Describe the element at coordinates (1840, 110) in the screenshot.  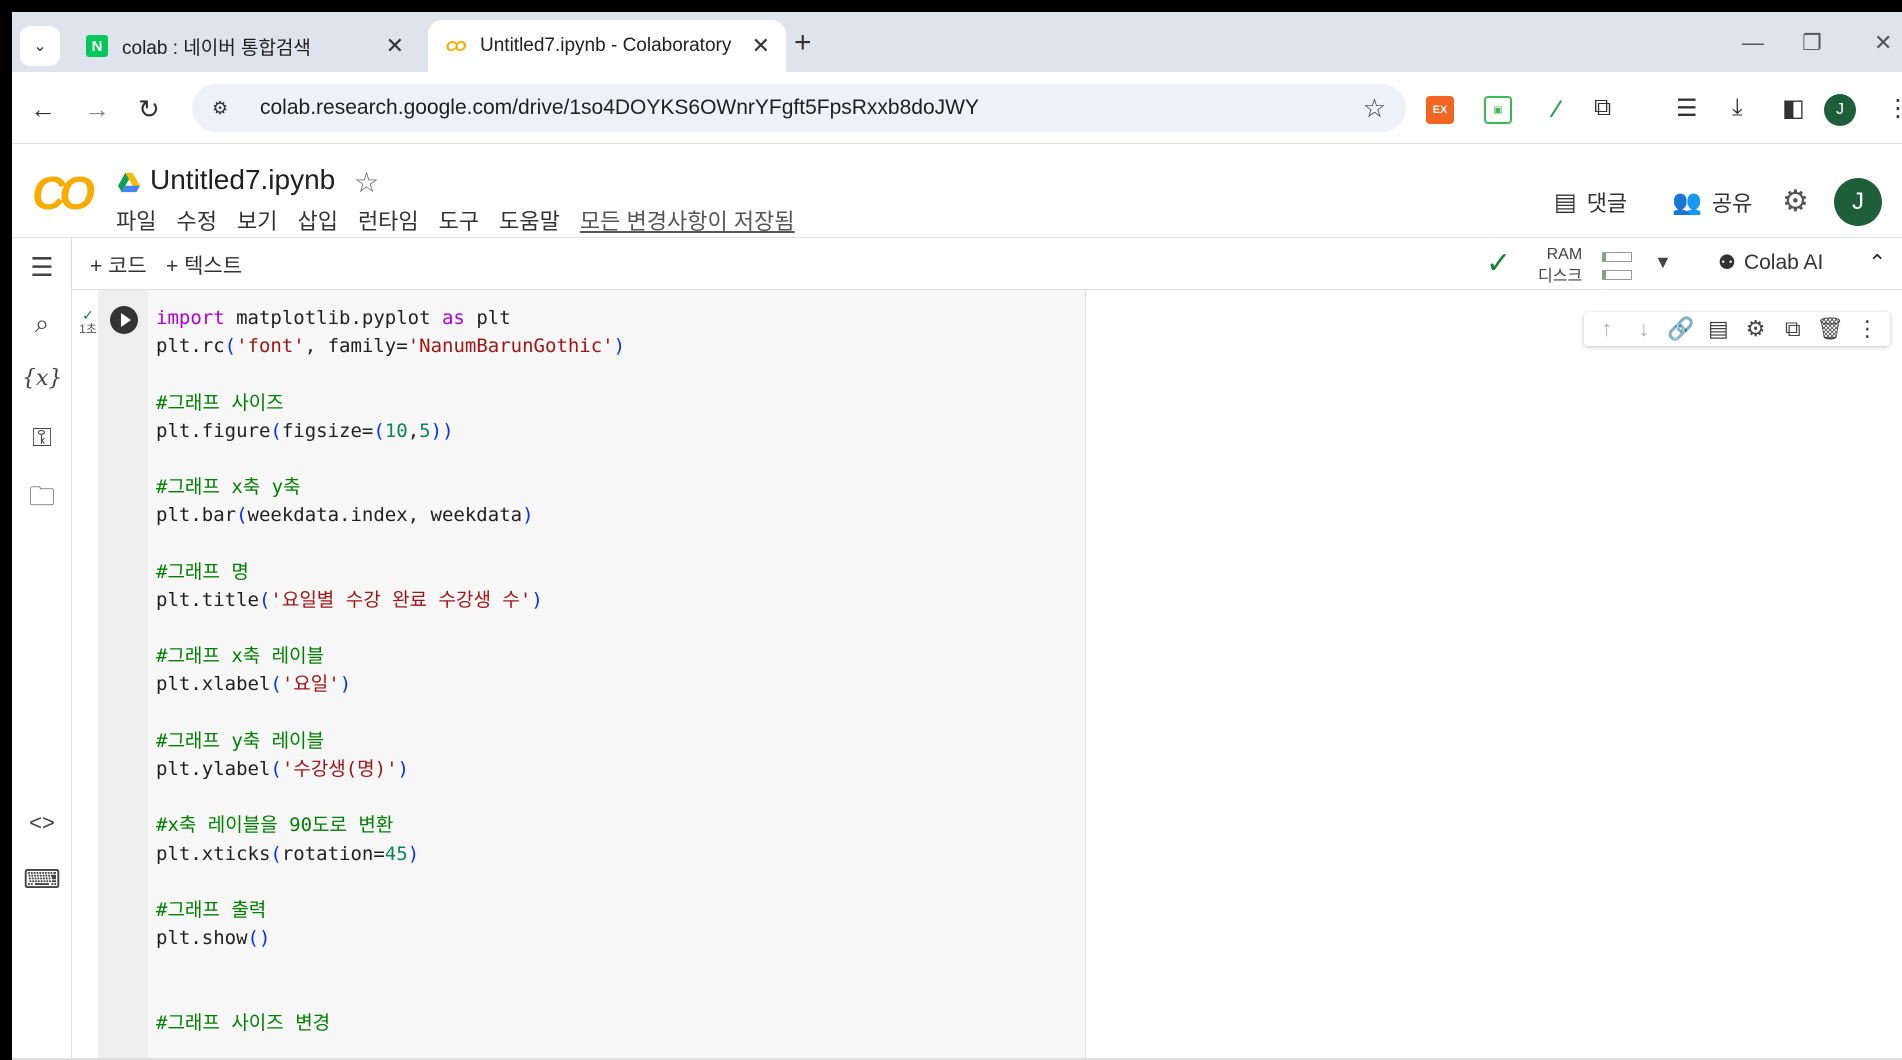
I see `profile-avatar: J` at that location.